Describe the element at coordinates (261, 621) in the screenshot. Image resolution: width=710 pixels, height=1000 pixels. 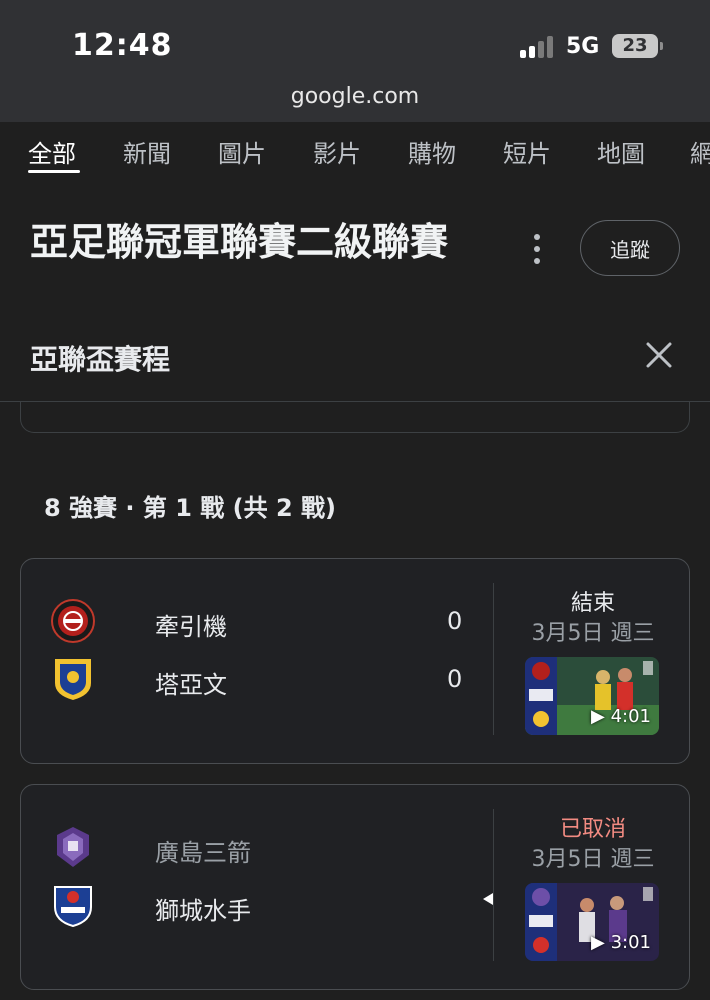
I see `home-team: 牽引機 0` at that location.